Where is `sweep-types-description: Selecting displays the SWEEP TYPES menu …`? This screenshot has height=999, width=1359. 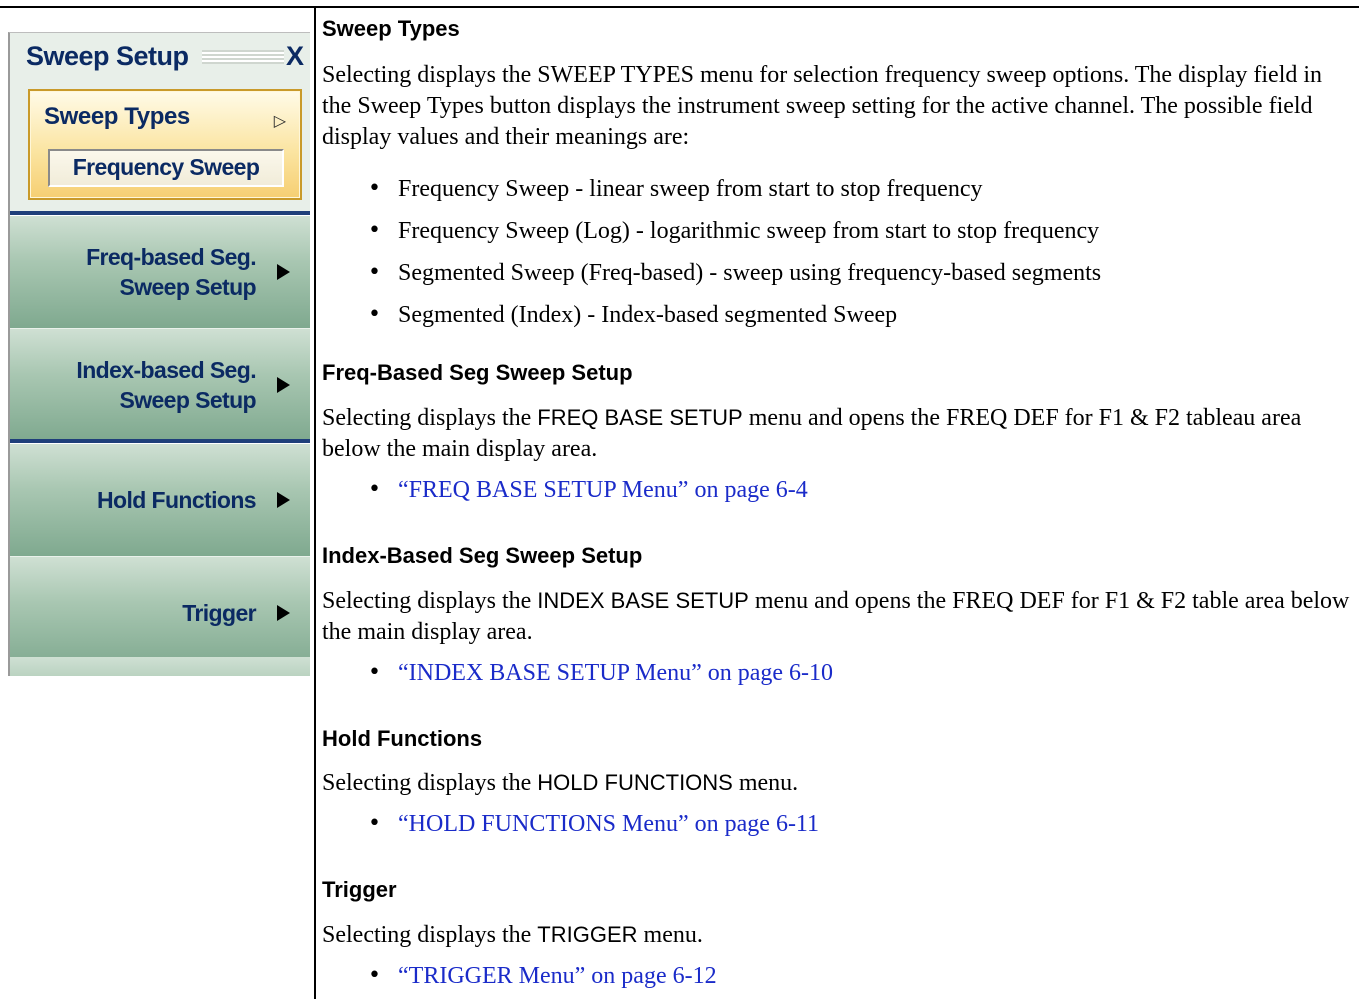
sweep-types-description: Selecting displays the SWEEP TYPES menu … is located at coordinates (822, 106).